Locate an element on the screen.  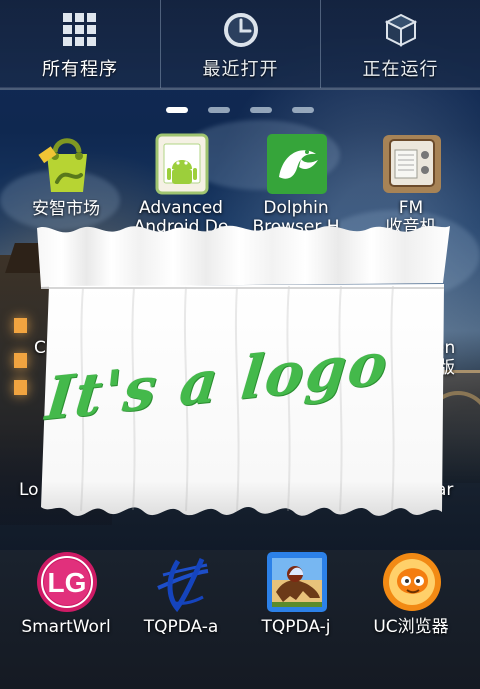
app-label-smartworld: SmartWorl is located at coordinates (66, 627).